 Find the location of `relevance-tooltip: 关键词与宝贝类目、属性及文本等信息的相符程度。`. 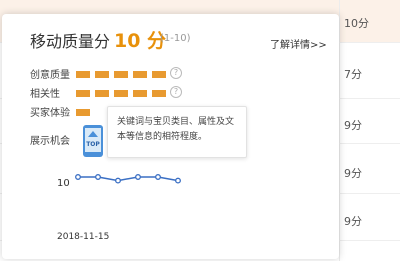

relevance-tooltip: 关键词与宝贝类目、属性及文本等信息的相符程度。 is located at coordinates (177, 132).